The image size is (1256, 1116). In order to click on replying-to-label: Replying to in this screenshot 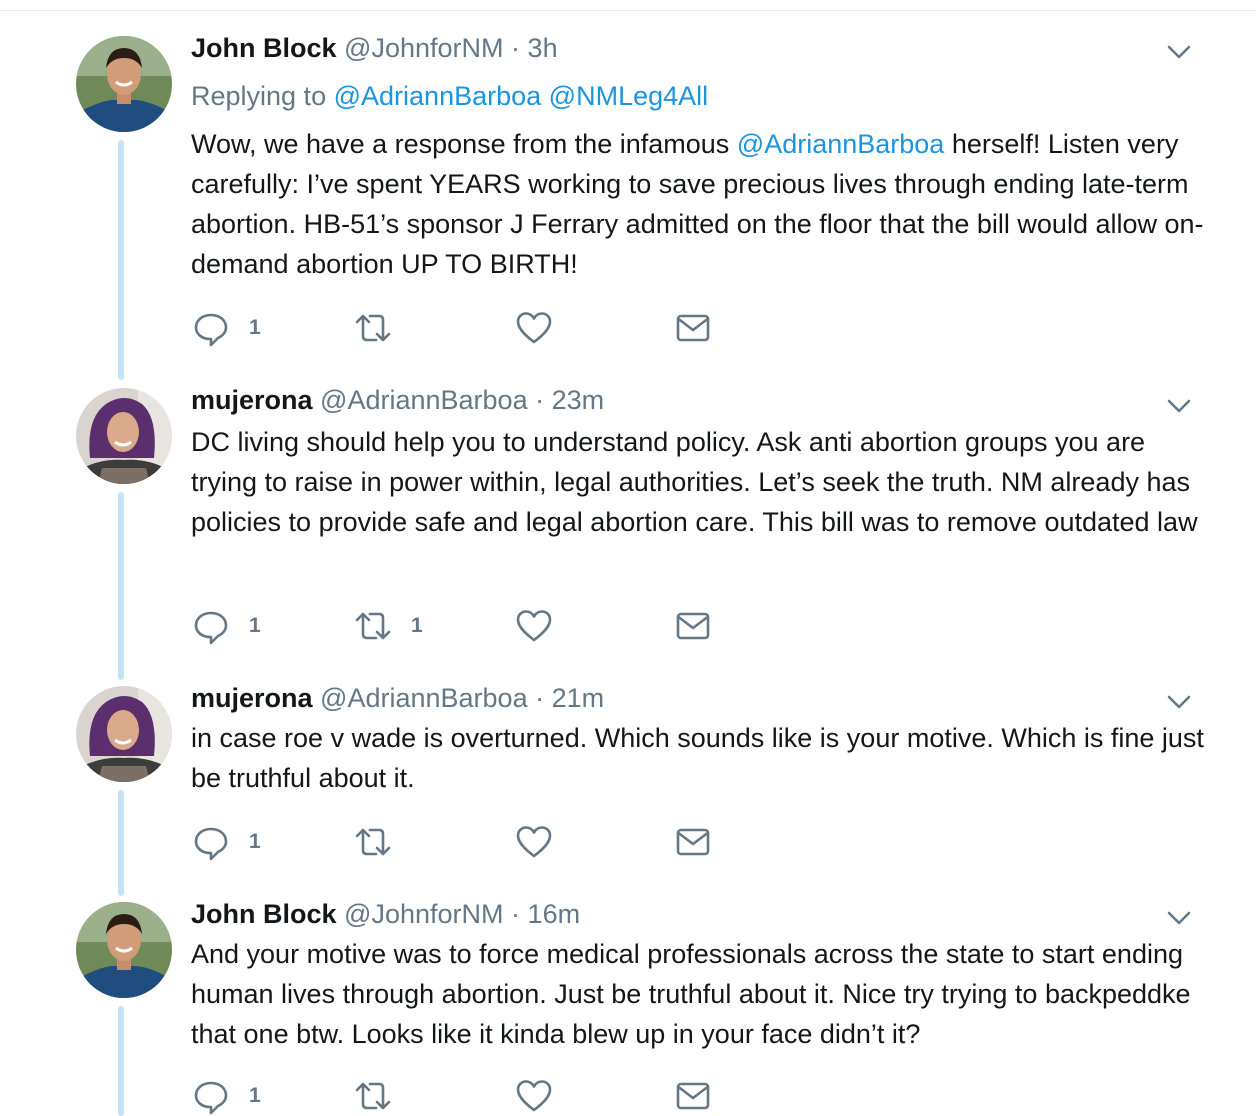, I will do `click(259, 96)`.